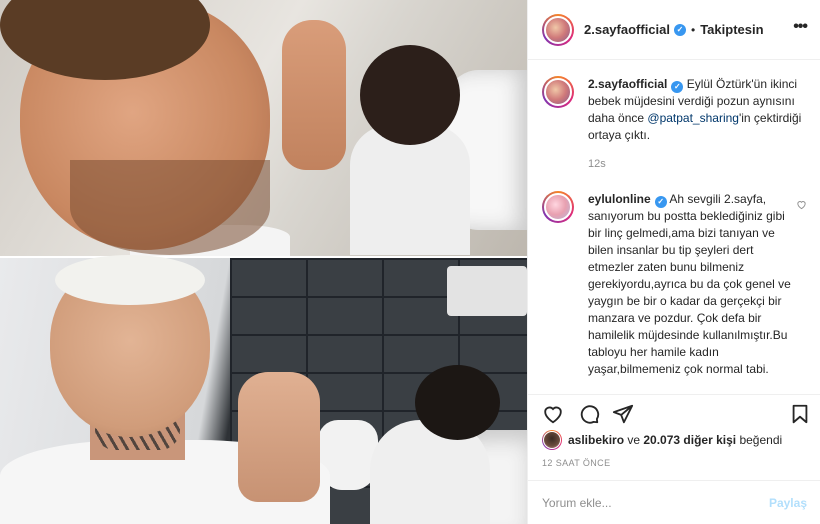  What do you see at coordinates (596, 440) in the screenshot?
I see `liker-username: aslibekiro` at bounding box center [596, 440].